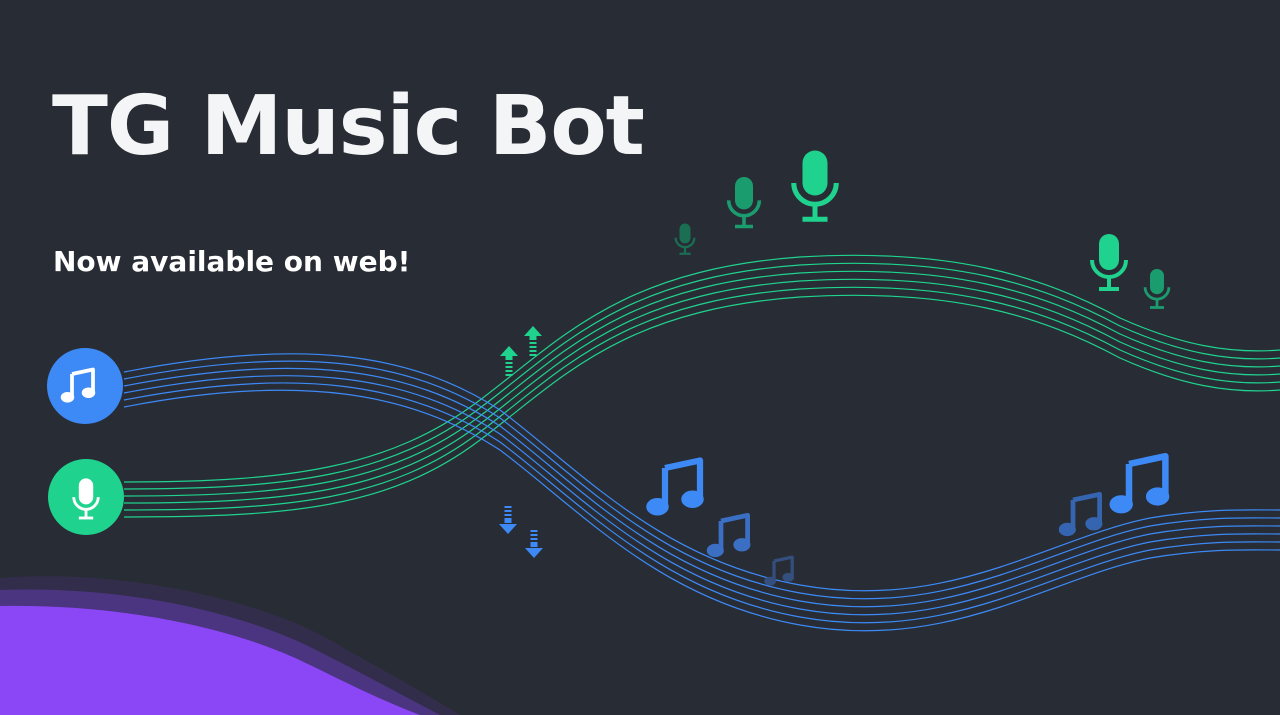 The height and width of the screenshot is (715, 1280). Describe the element at coordinates (86, 497) in the screenshot. I see `voice-source-circle` at that location.